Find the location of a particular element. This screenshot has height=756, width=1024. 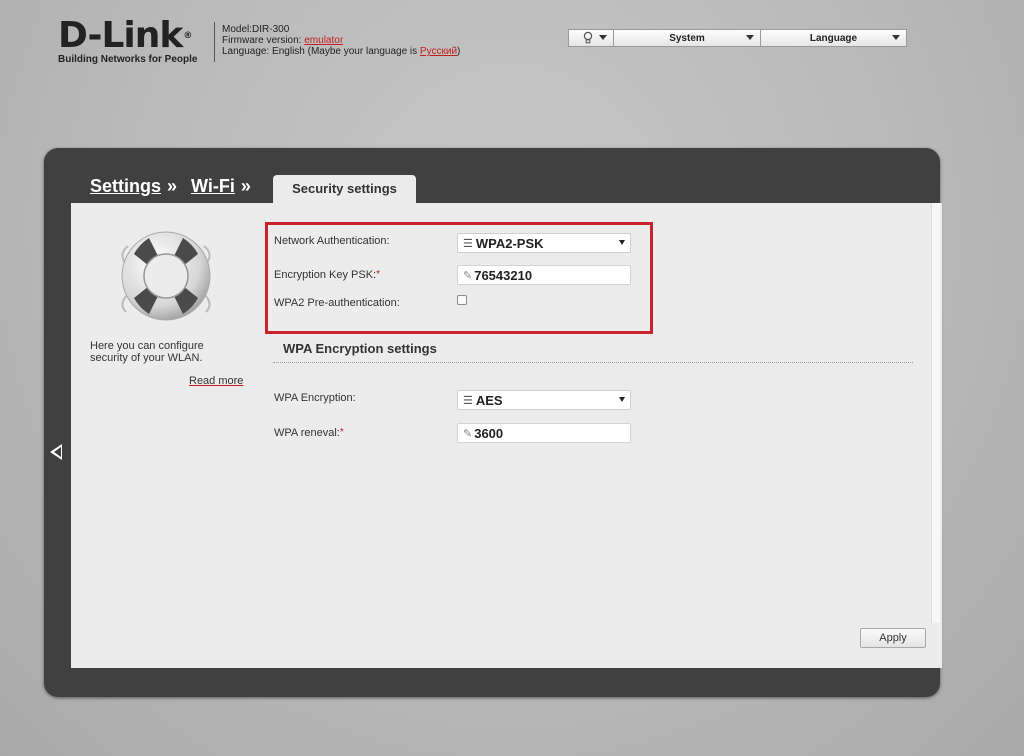

wpa-renewal-label: WPA reneval: is located at coordinates (307, 433).